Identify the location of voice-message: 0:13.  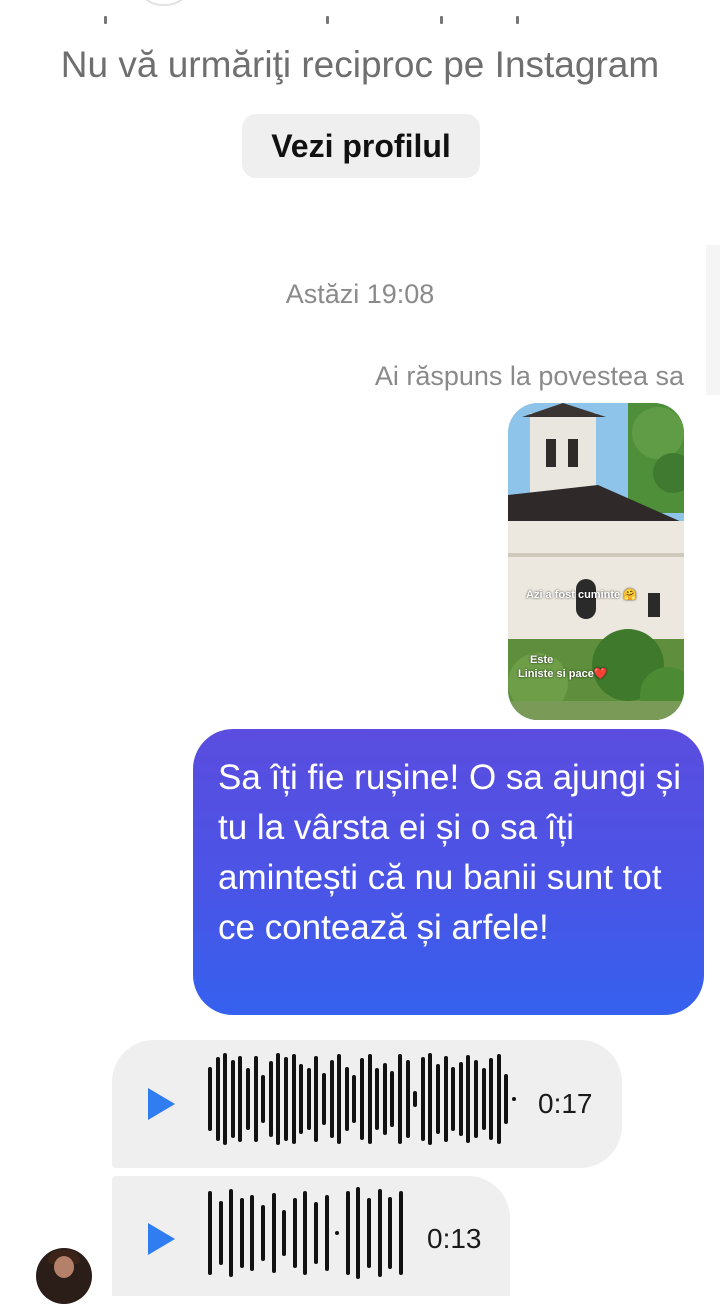
(311, 1236).